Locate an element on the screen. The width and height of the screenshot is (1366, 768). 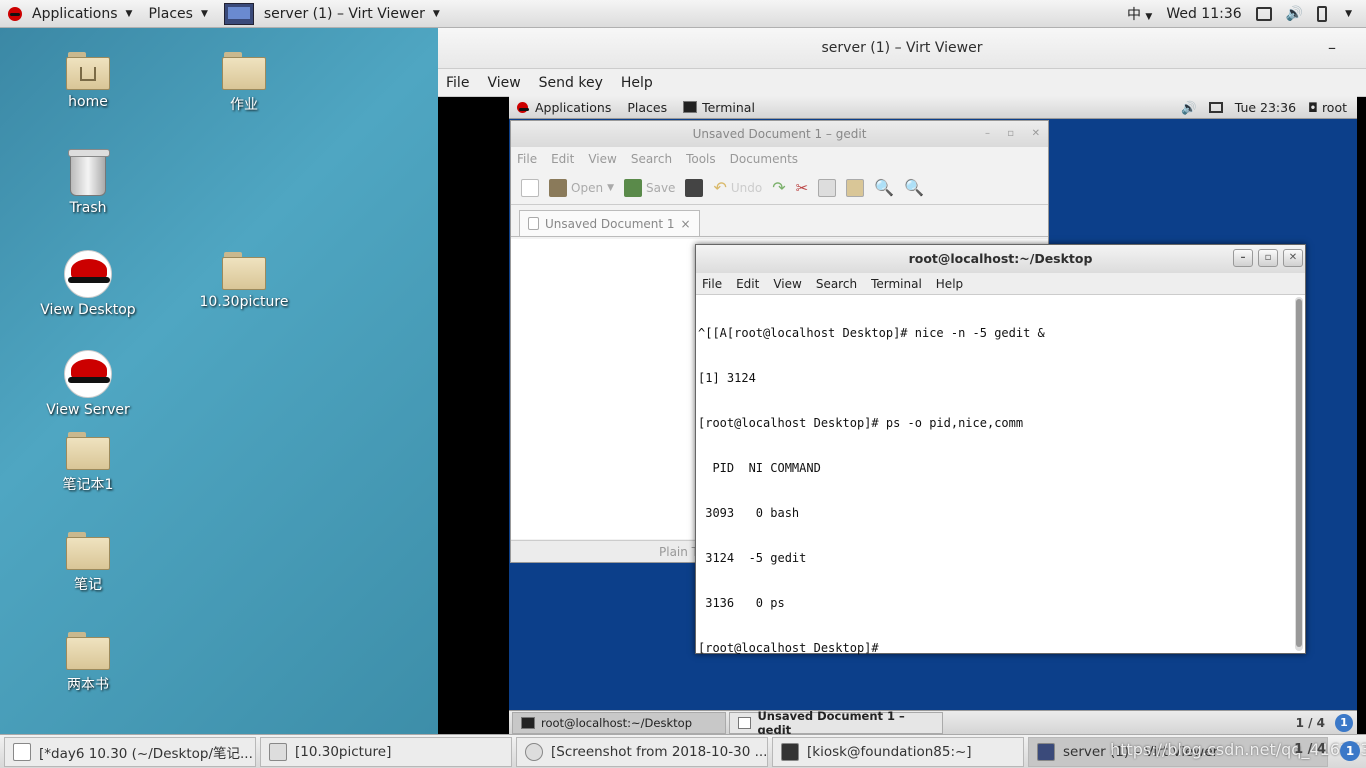
desktop-icon-notebook1: 笔记本1 is located at coordinates (88, 463).